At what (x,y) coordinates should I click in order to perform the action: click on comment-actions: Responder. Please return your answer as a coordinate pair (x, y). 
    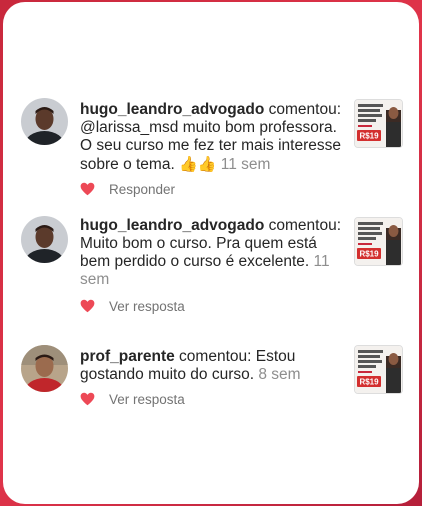
    Looking at the image, I should click on (127, 189).